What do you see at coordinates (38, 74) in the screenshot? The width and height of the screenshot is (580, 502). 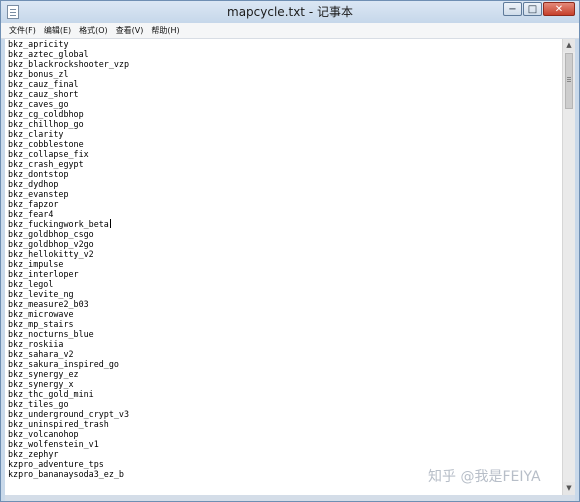 I see `text-line: bkz_bonus_zl` at bounding box center [38, 74].